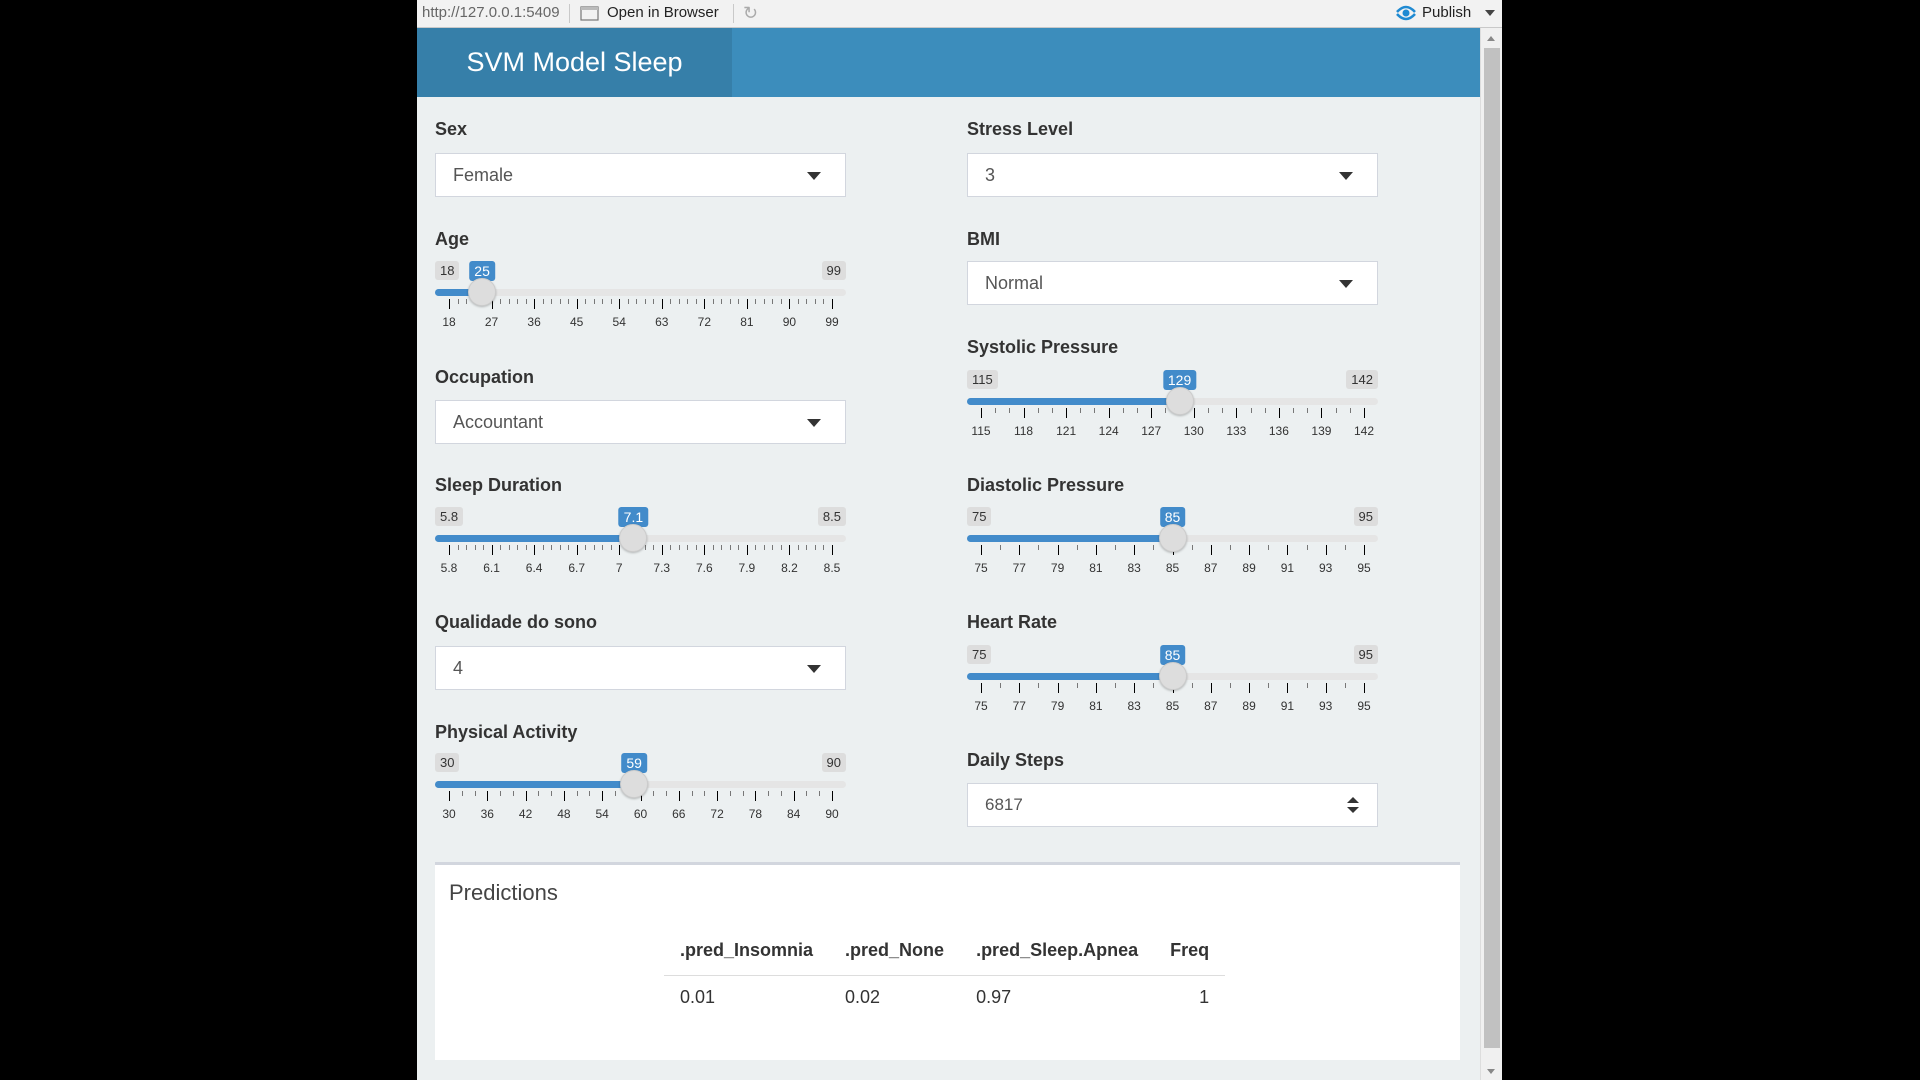 The height and width of the screenshot is (1080, 1920). What do you see at coordinates (1406, 13) in the screenshot?
I see `publish-icon` at bounding box center [1406, 13].